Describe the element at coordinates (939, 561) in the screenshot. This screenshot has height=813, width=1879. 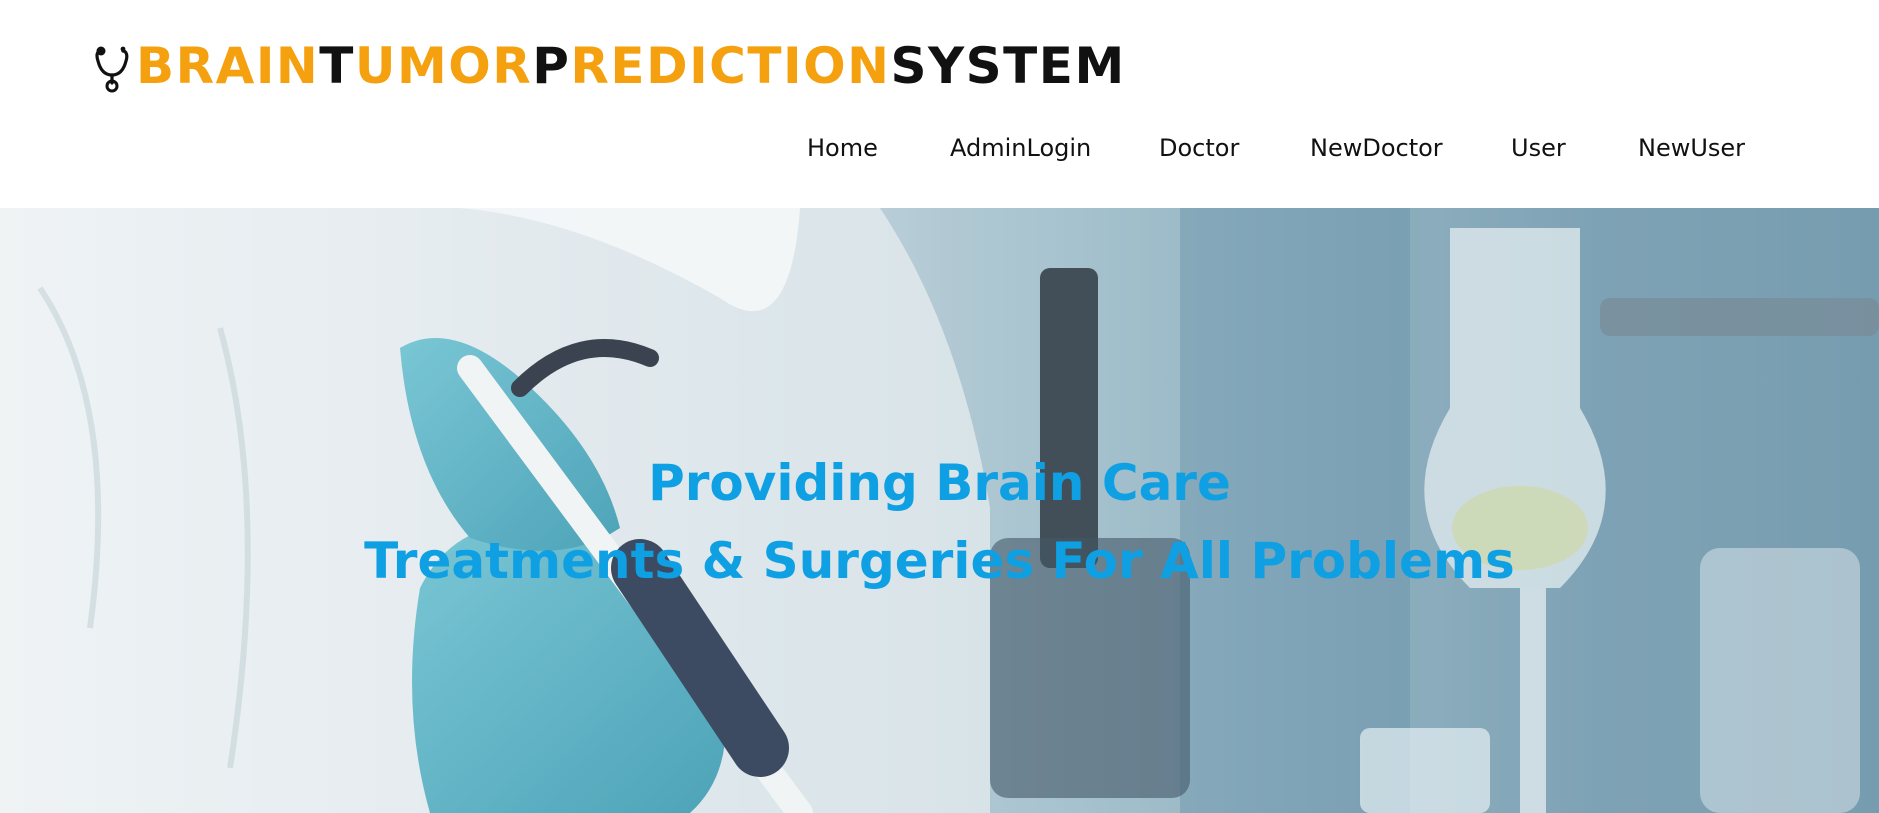
I see `hero-line-2: Treatments & Surgeries For All Problems` at that location.